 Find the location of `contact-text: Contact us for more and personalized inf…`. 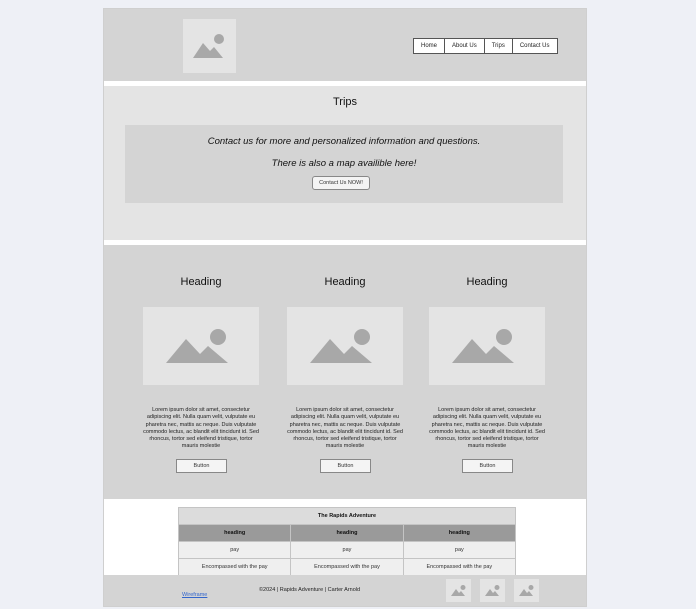

contact-text: Contact us for more and personalized inf… is located at coordinates (344, 141).